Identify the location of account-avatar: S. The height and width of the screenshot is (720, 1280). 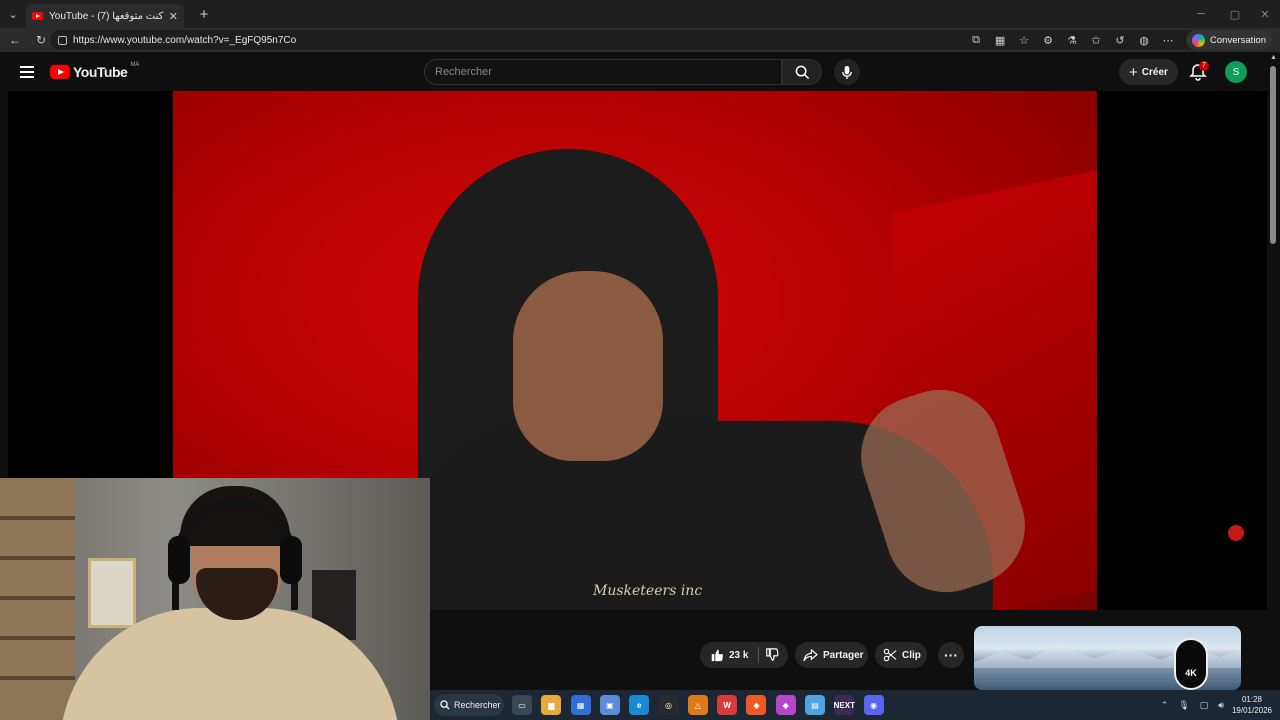
(1236, 72).